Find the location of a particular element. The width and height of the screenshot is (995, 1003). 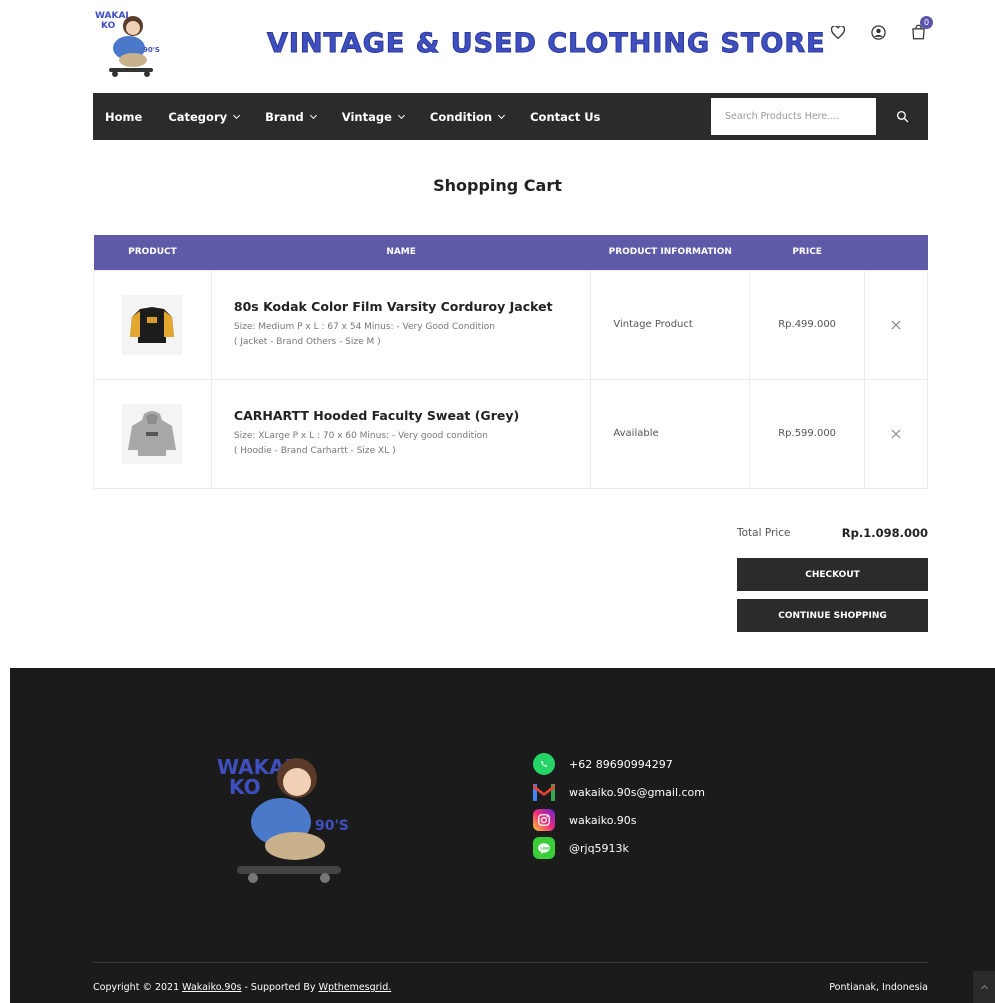

nav-item-category: Category is located at coordinates (210, 117).